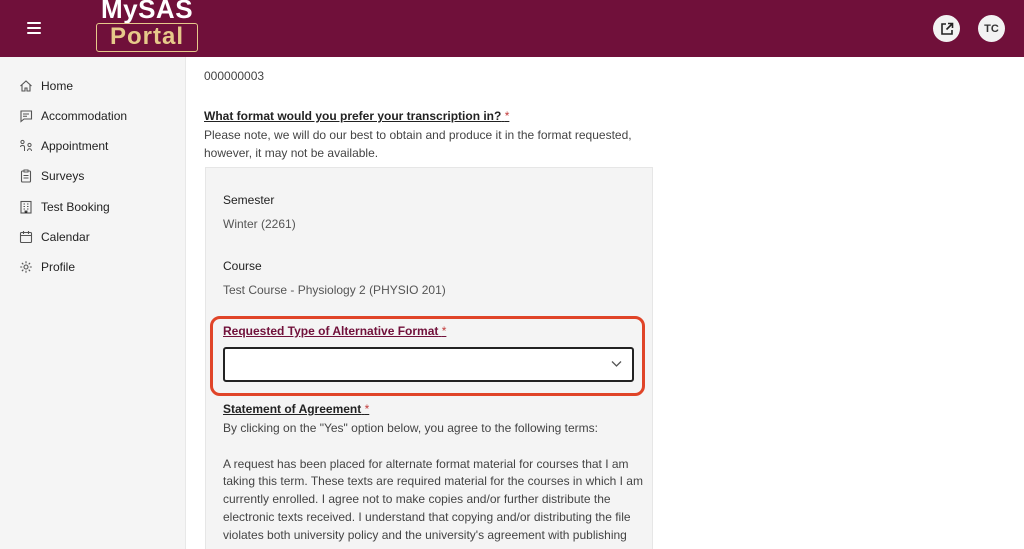  Describe the element at coordinates (26, 237) in the screenshot. I see `calendar-icon` at that location.